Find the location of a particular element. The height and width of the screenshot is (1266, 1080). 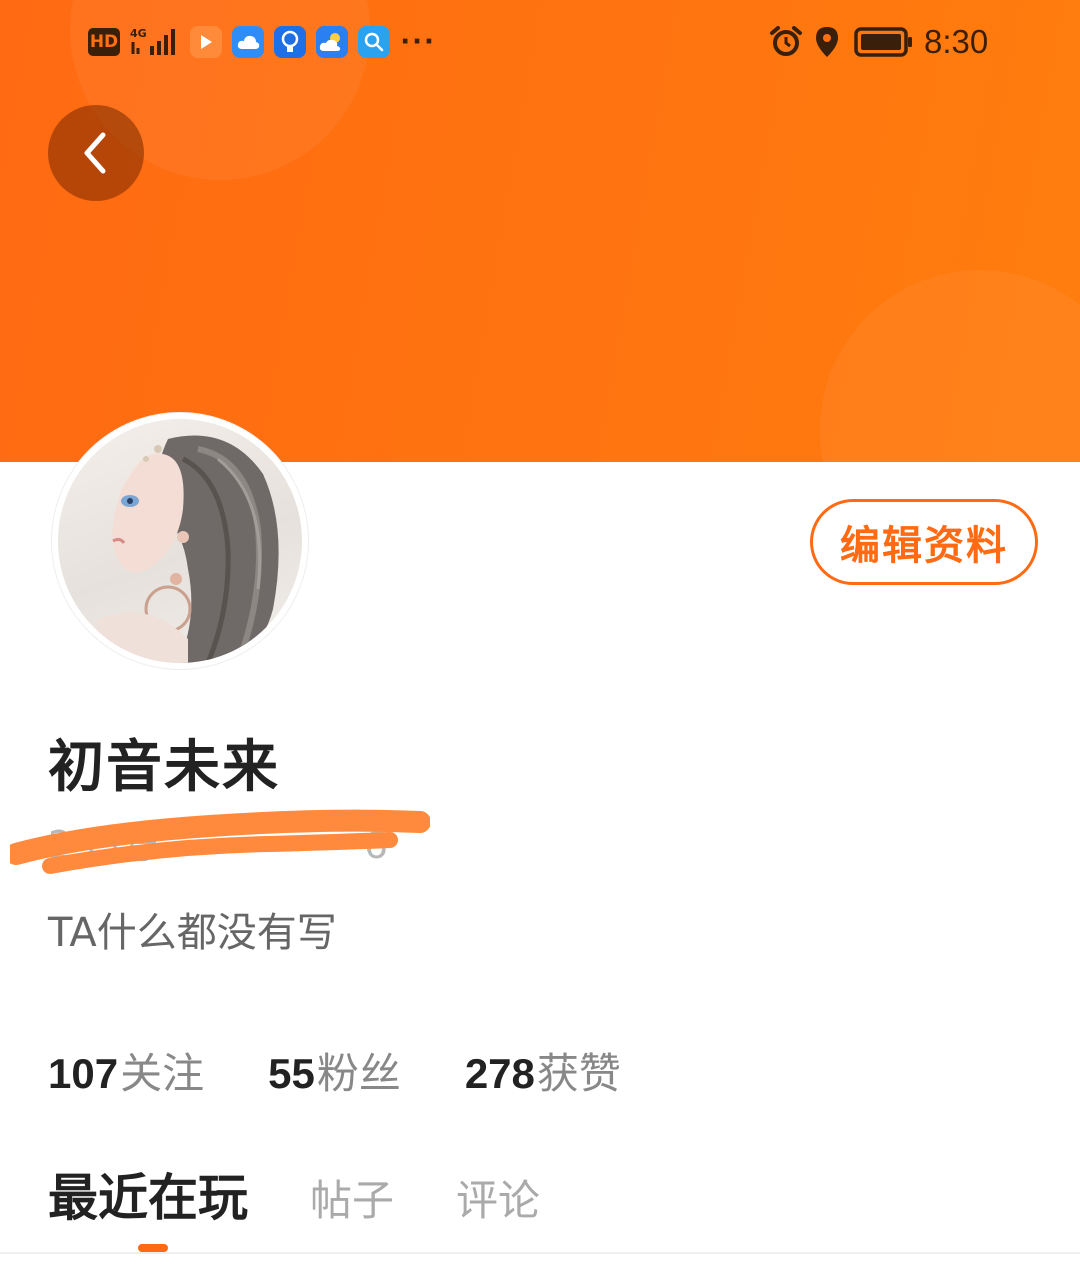

more-icon: ··· is located at coordinates (418, 42).